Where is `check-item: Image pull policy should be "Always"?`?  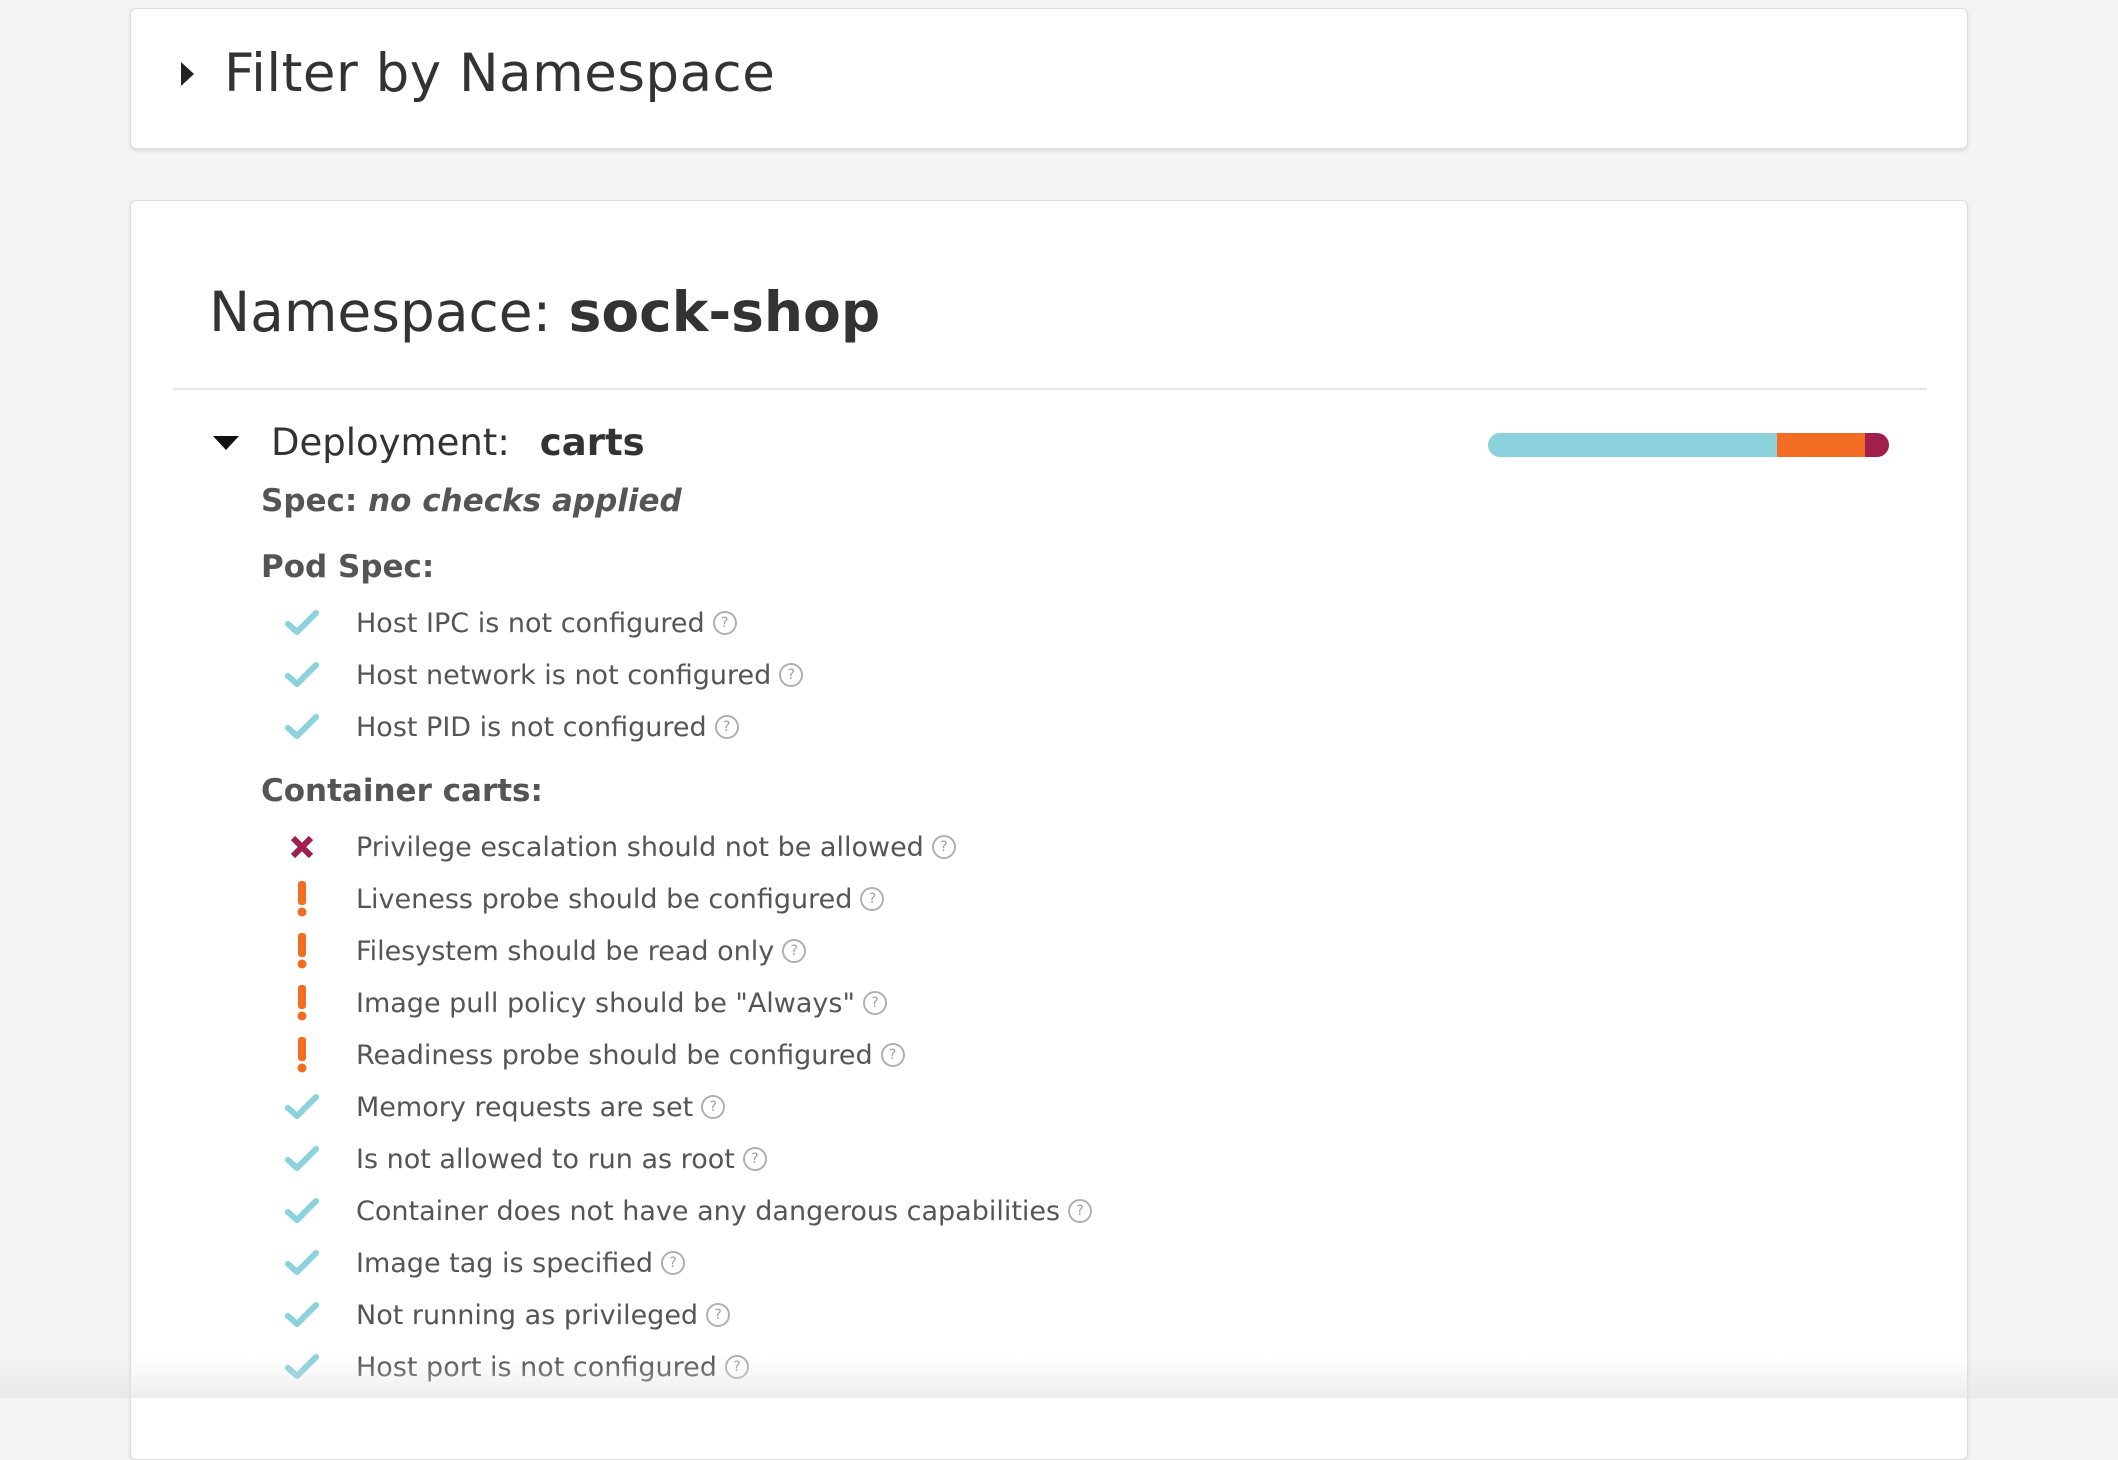
check-item: Image pull policy should be "Always"? is located at coordinates (687, 1003).